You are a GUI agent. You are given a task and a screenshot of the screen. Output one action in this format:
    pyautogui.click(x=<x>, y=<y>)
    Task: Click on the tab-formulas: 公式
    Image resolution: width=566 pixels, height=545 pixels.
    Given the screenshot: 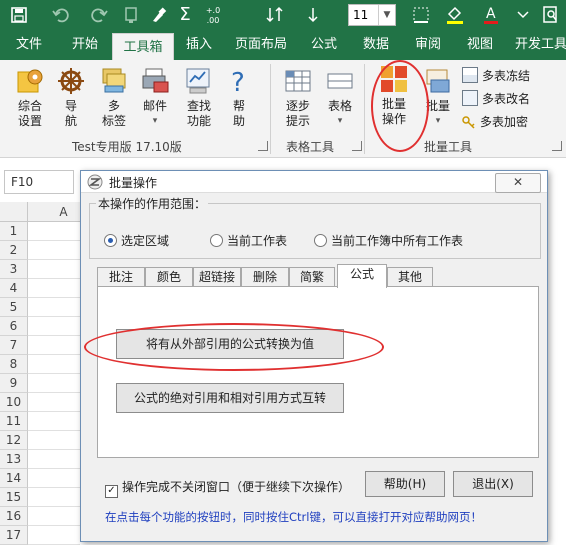 What is the action you would take?
    pyautogui.click(x=324, y=45)
    